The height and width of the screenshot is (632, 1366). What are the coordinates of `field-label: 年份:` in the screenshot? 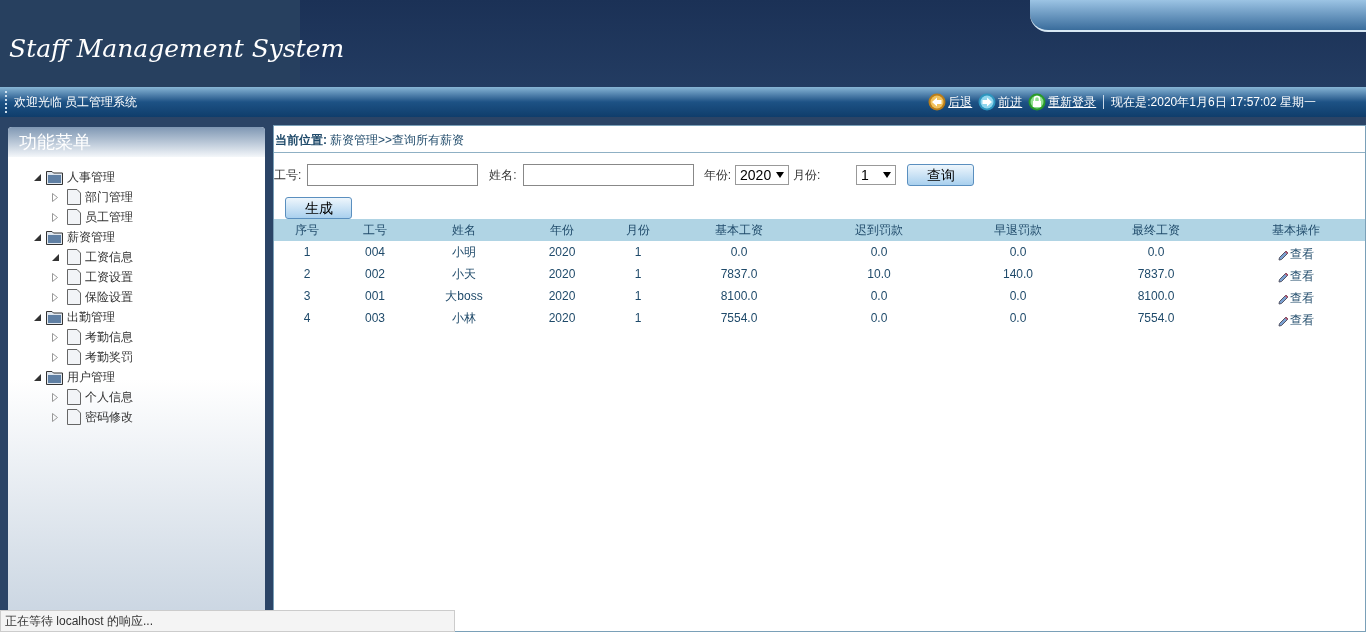 It's located at (717, 175).